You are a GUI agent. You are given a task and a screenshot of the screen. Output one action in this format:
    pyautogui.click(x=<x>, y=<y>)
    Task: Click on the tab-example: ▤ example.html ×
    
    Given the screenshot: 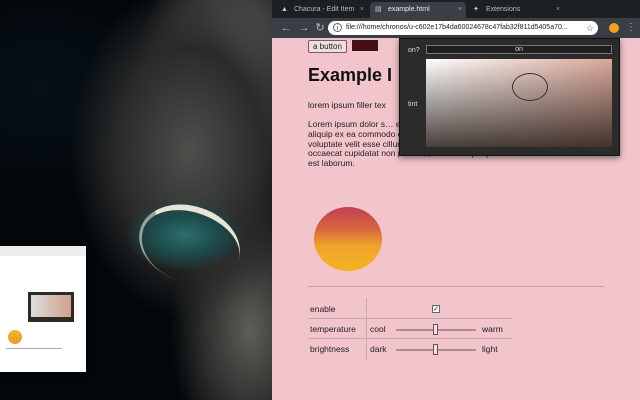 What is the action you would take?
    pyautogui.click(x=418, y=10)
    